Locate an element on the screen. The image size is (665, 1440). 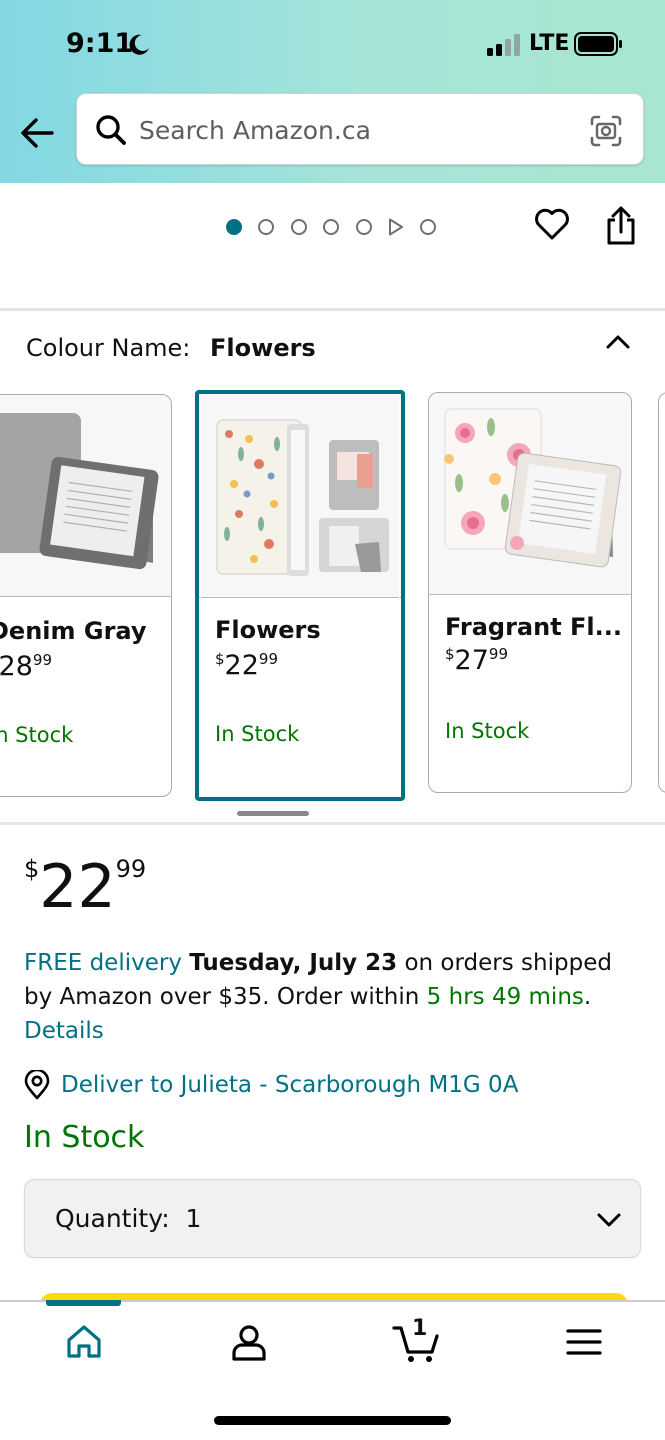
colour-selector-heading: Colour Name: Flowers is located at coordinates (171, 348).